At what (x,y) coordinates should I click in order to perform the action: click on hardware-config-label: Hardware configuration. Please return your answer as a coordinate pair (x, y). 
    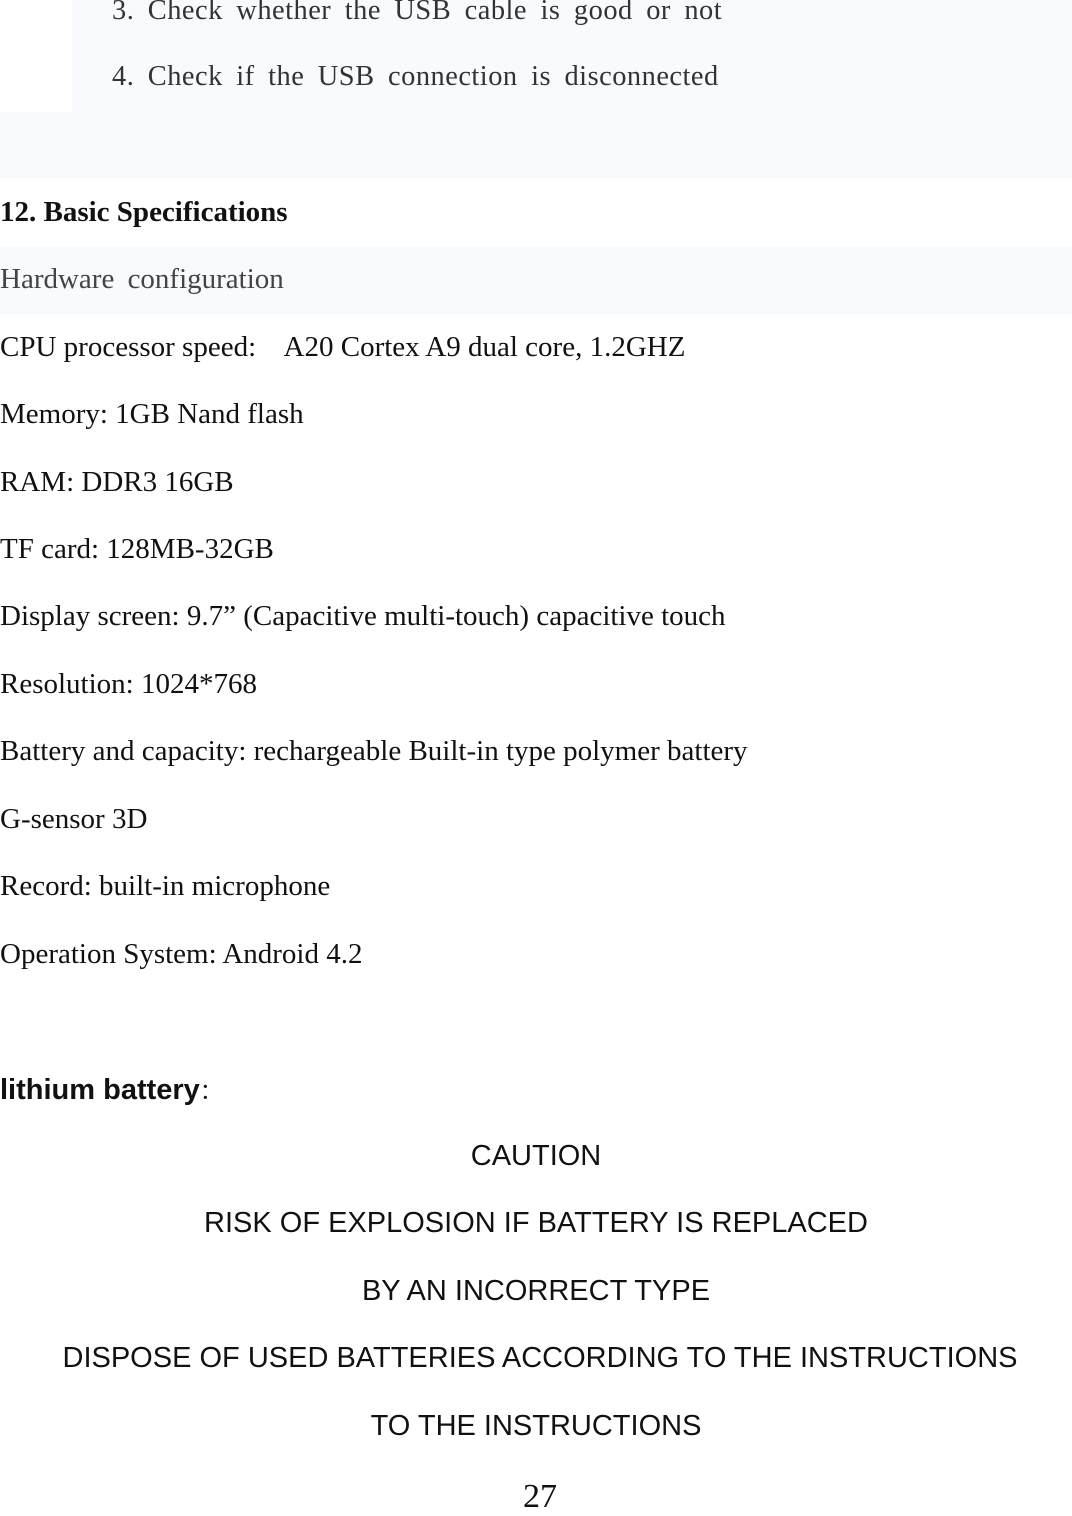
    Looking at the image, I should click on (142, 279).